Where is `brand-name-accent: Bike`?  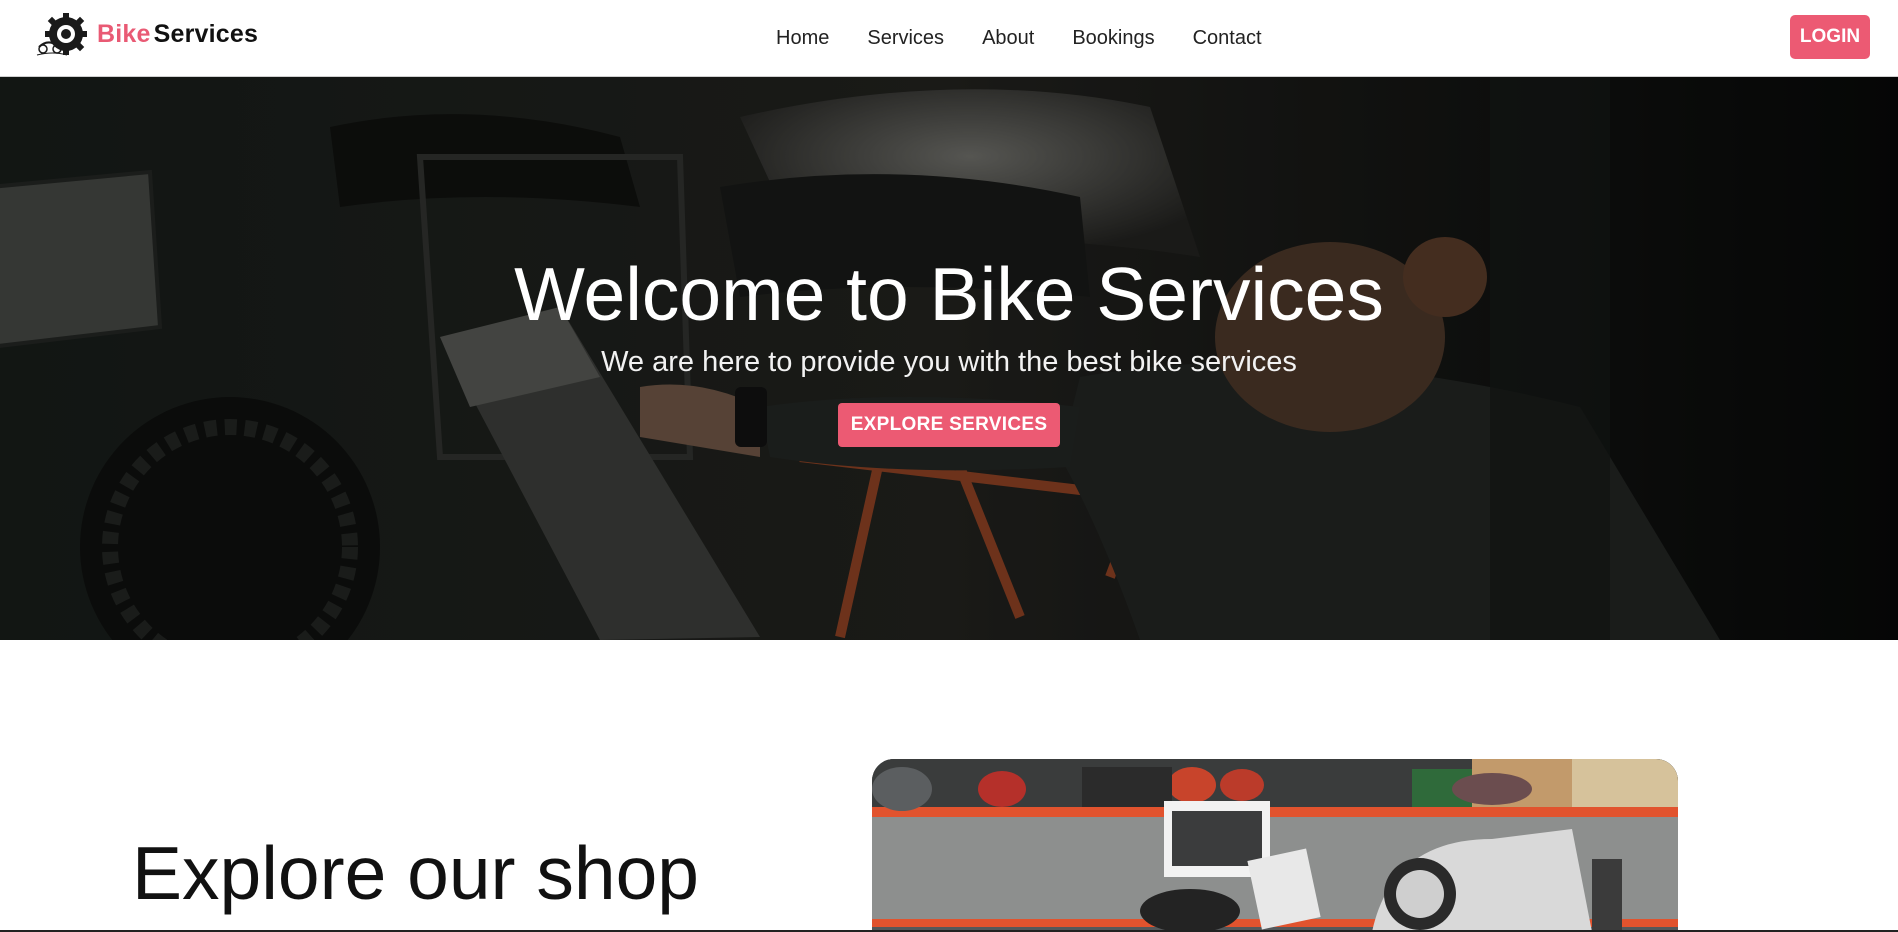
brand-name-accent: Bike is located at coordinates (124, 33).